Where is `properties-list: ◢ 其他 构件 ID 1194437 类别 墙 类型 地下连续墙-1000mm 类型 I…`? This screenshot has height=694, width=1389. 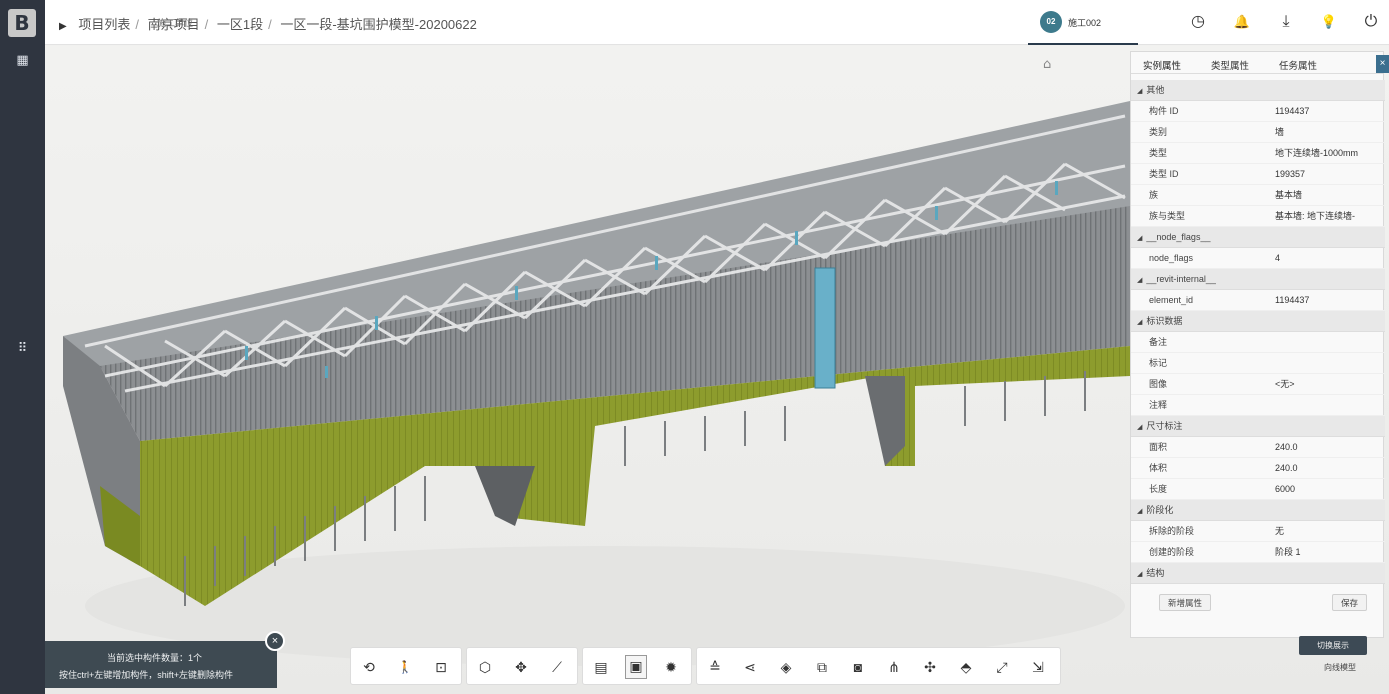 properties-list: ◢ 其他 构件 ID 1194437 类别 墙 类型 地下连续墙-1000mm 类型 I… is located at coordinates (1258, 352).